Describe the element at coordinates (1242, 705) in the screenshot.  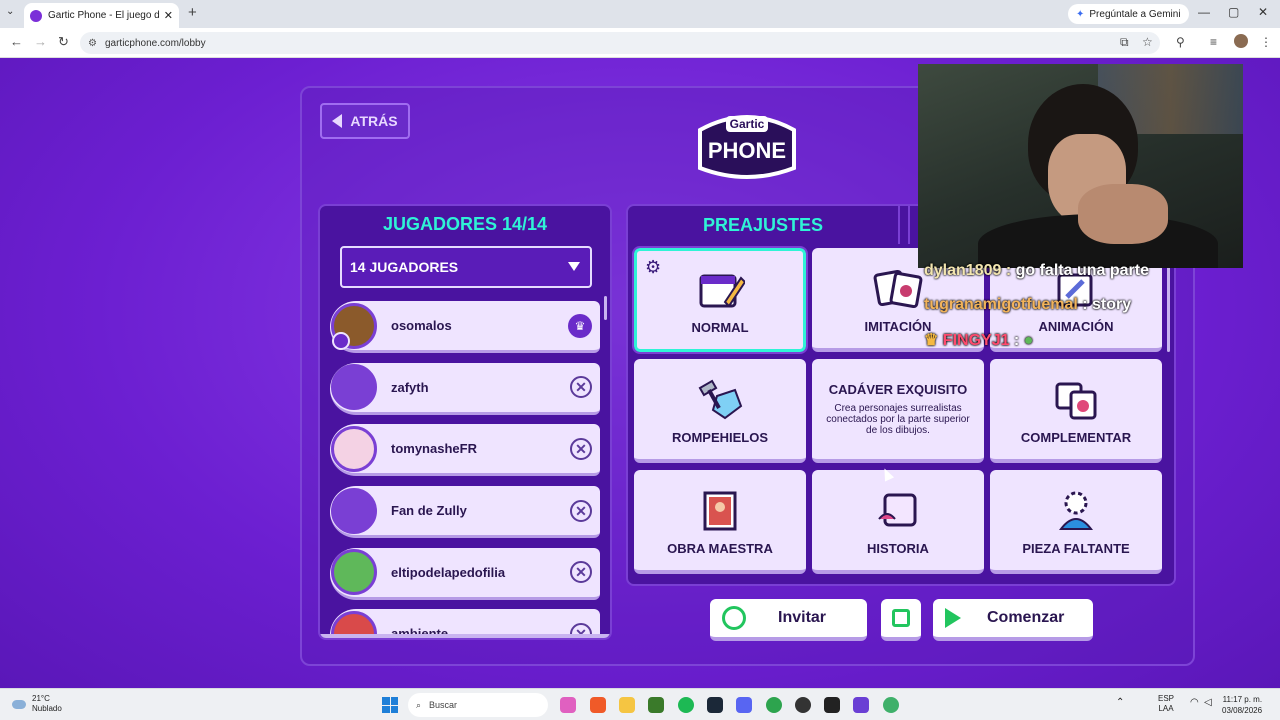
I see `system-clock: 11:17 p. m. 03/08/2026` at that location.